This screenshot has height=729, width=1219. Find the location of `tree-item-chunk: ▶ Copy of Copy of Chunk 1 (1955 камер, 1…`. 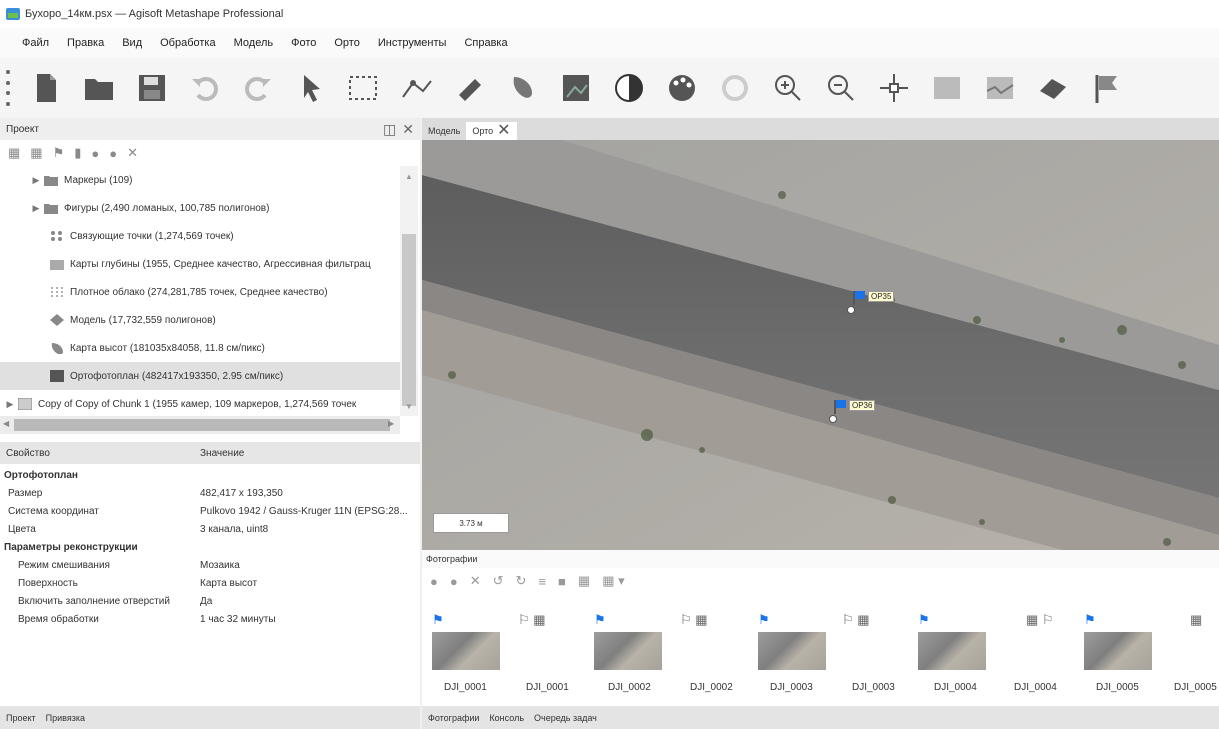

tree-item-chunk: ▶ Copy of Copy of Chunk 1 (1955 камер, 1… is located at coordinates (200, 403).